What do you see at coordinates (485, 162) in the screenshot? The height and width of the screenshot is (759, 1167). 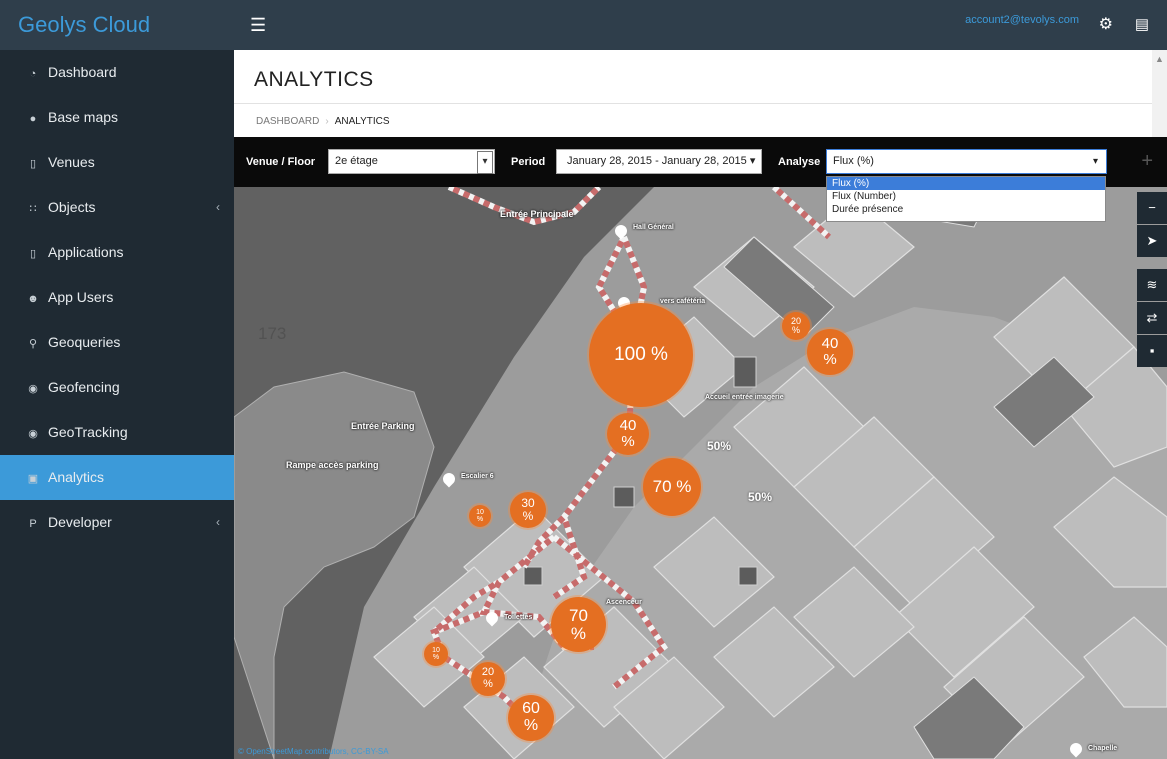 I see `chevron-down-icon: ▾` at bounding box center [485, 162].